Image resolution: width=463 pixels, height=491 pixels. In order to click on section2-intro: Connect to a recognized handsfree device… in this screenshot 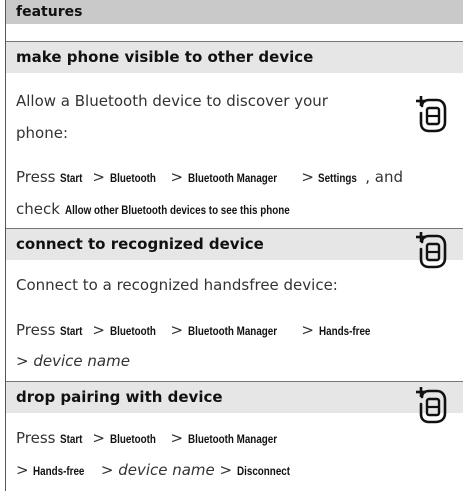, I will do `click(177, 285)`.